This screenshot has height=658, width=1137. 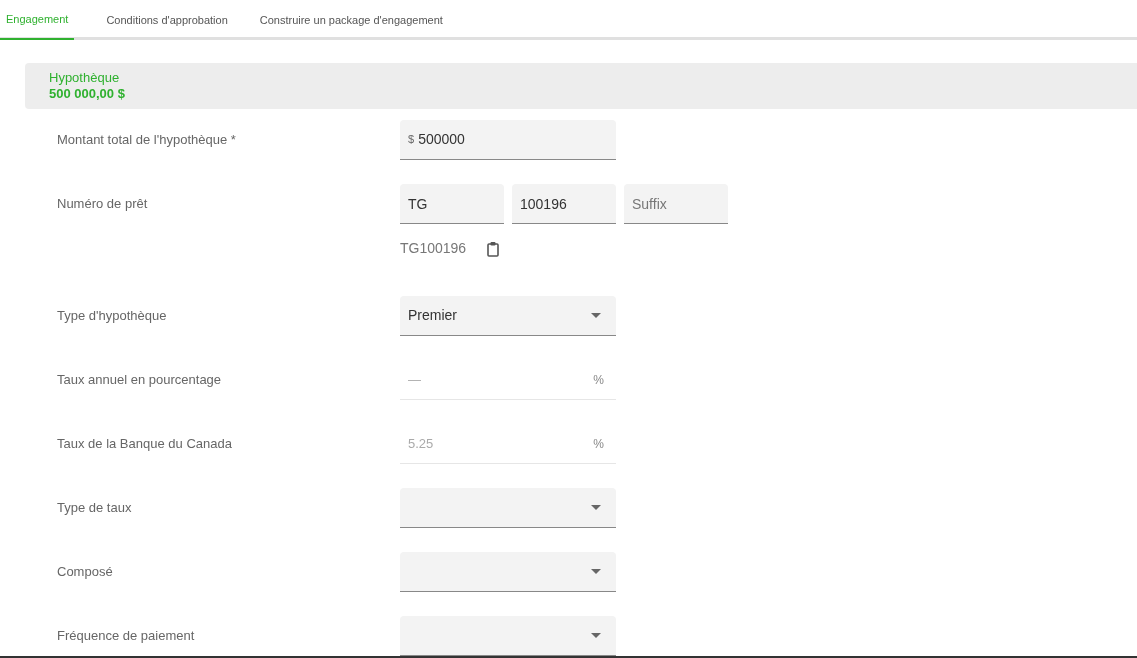 What do you see at coordinates (87, 94) in the screenshot?
I see `section-amount: 500 000,00 $` at bounding box center [87, 94].